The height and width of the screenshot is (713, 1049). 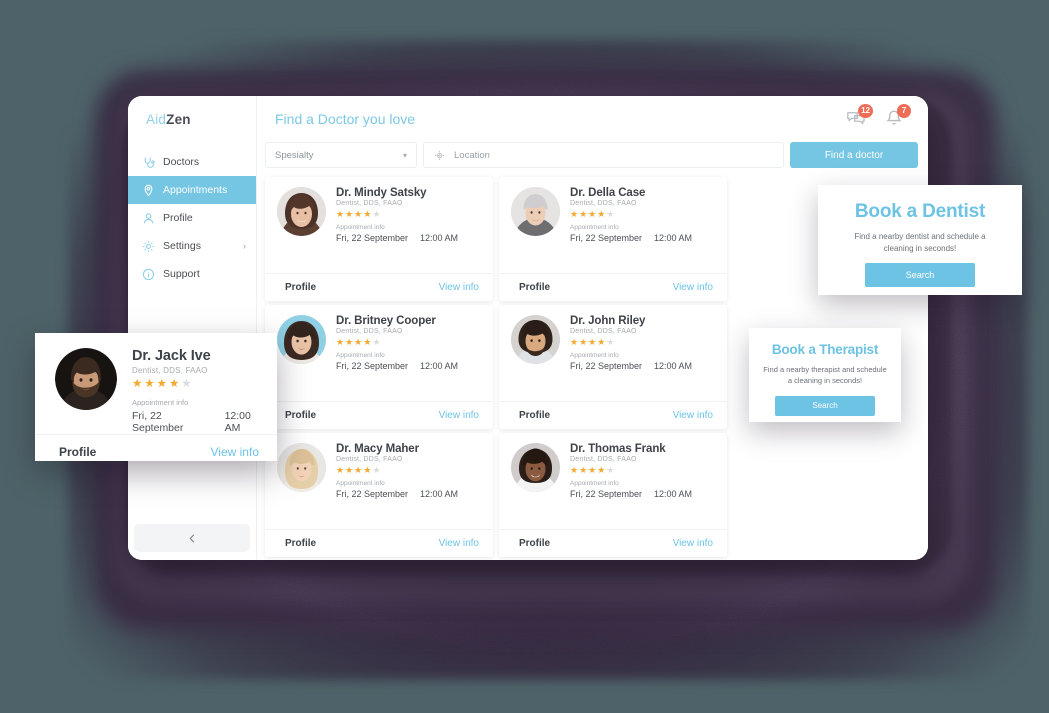 What do you see at coordinates (178, 119) in the screenshot?
I see `brand-zen: Zen` at bounding box center [178, 119].